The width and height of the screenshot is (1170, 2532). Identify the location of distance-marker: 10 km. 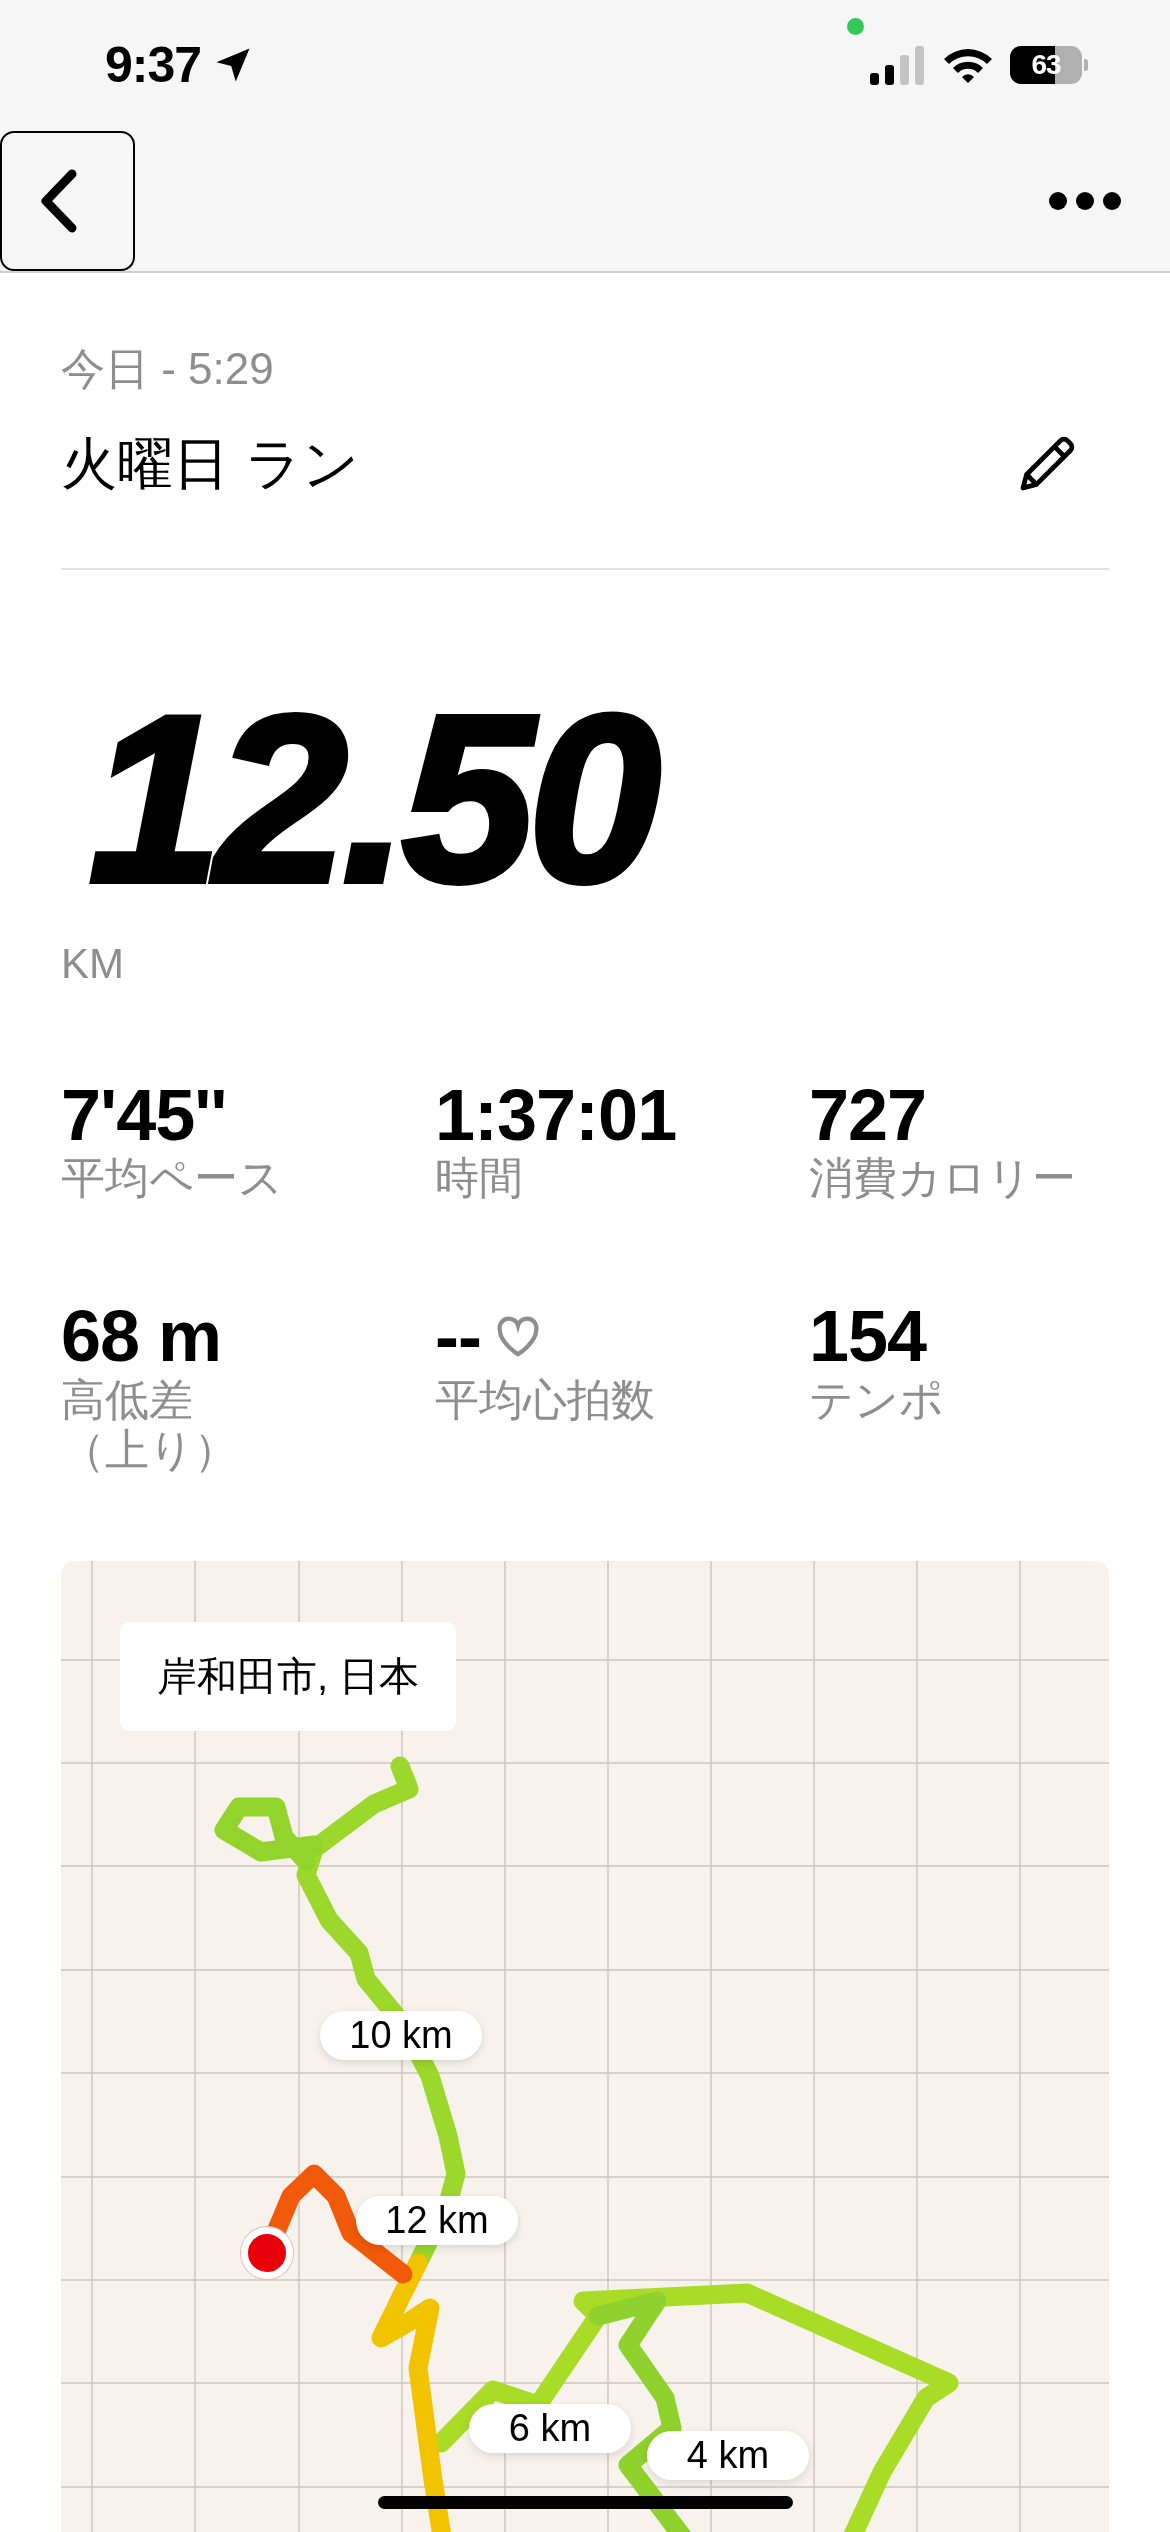
(401, 2035).